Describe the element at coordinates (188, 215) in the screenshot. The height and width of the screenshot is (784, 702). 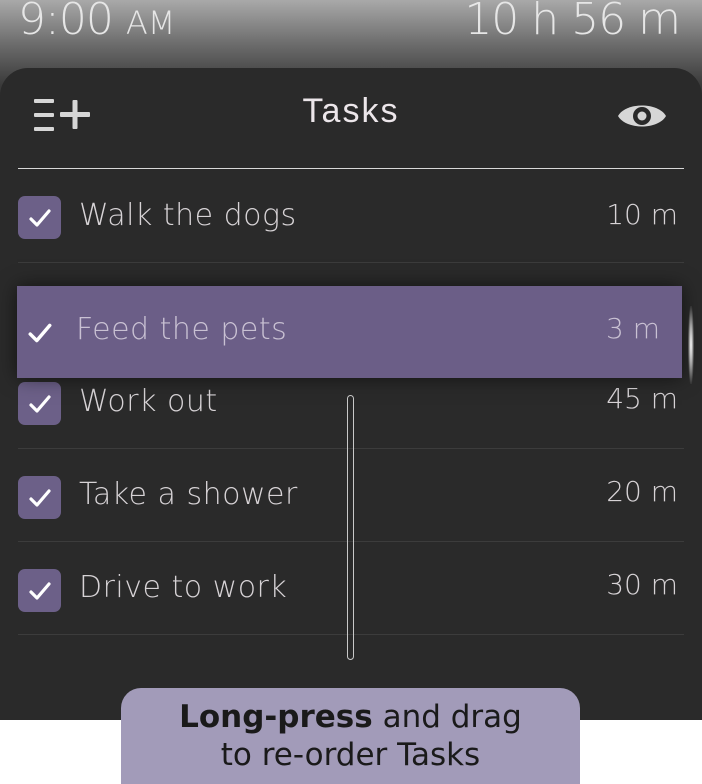
I see `task-label: Walk the dogs` at that location.